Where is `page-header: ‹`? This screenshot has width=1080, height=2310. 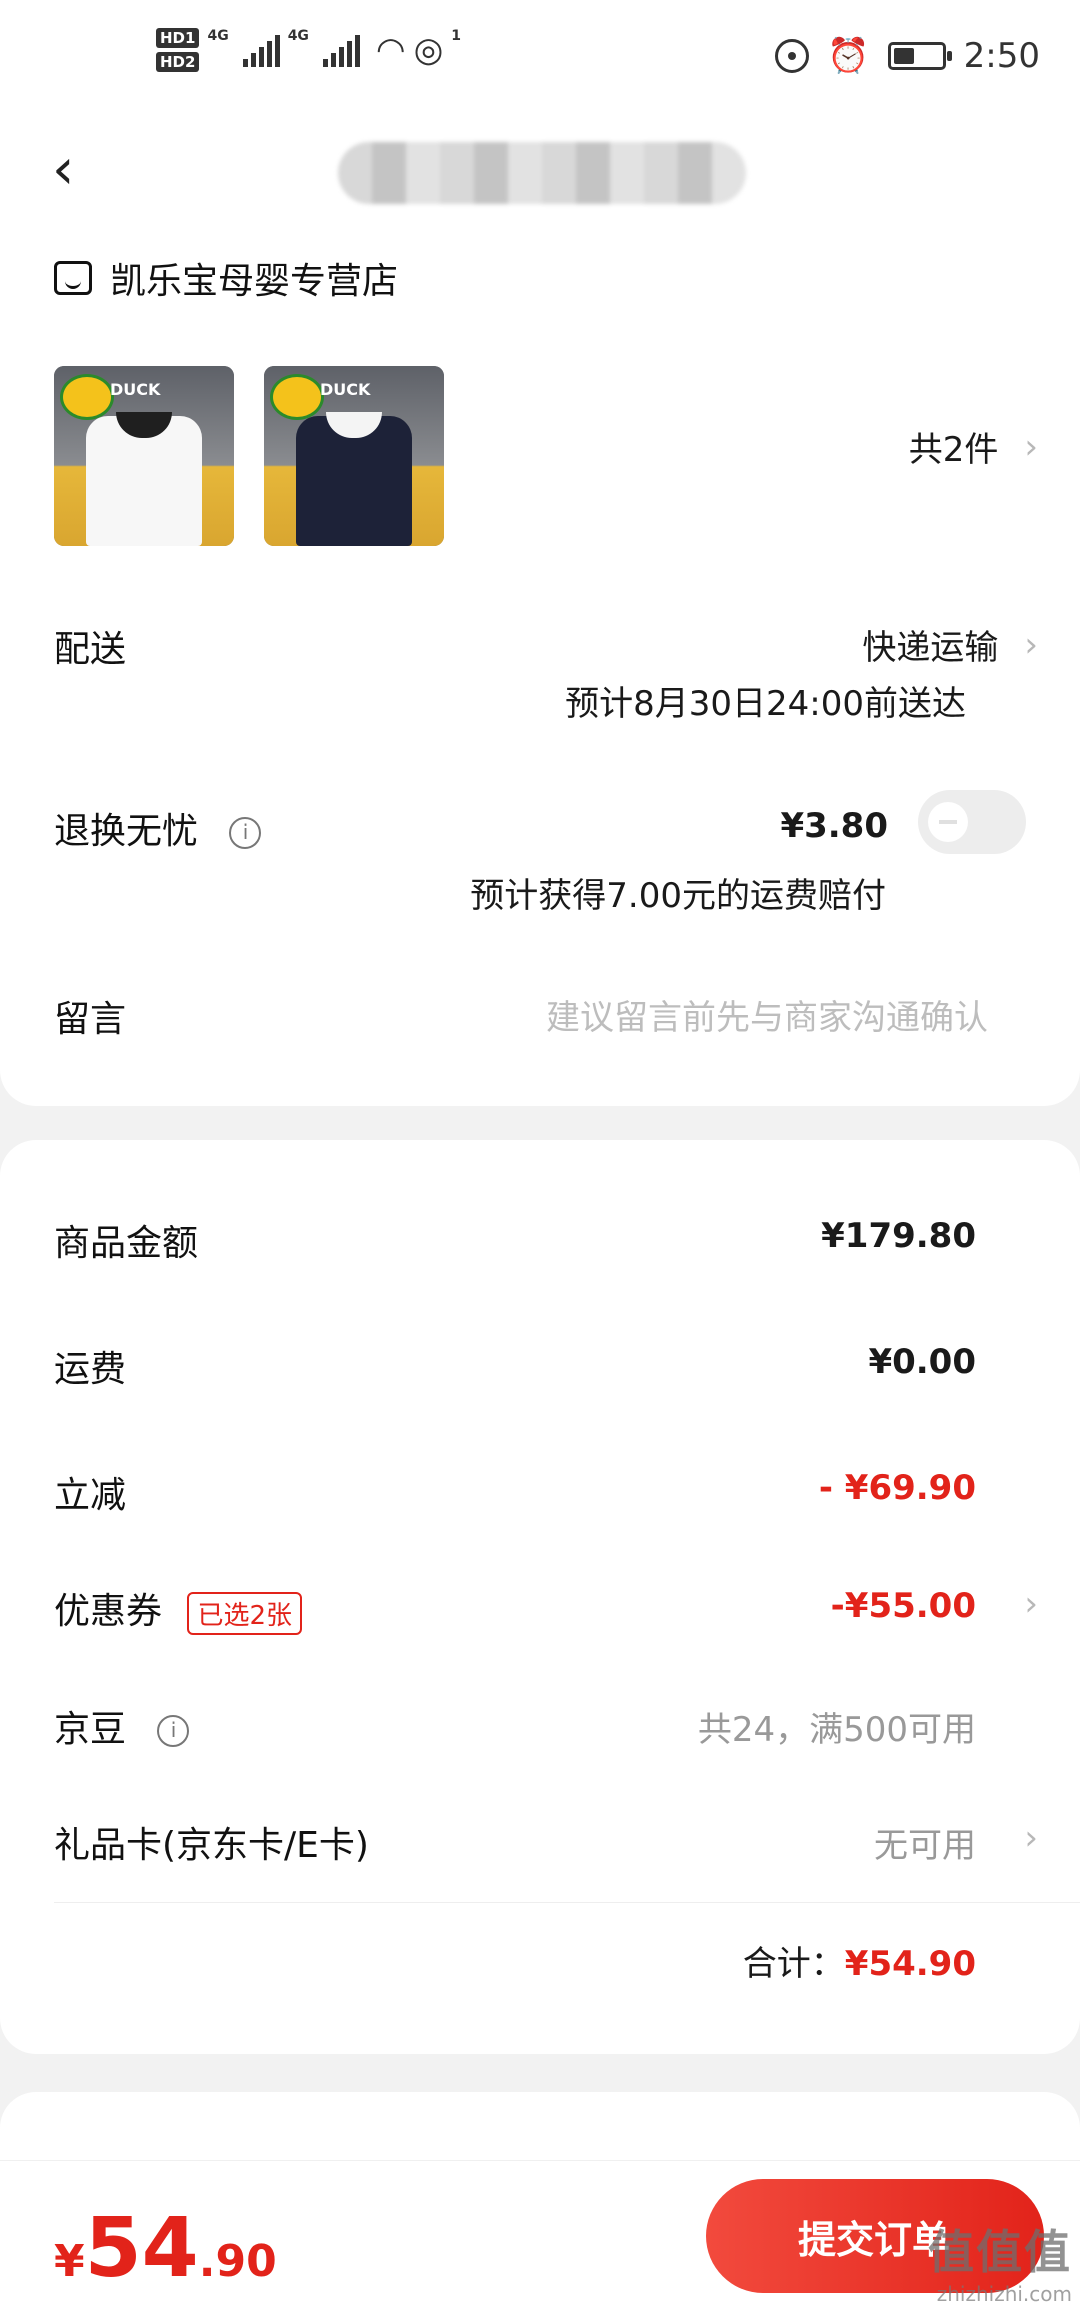
page-header: ‹ is located at coordinates (540, 175).